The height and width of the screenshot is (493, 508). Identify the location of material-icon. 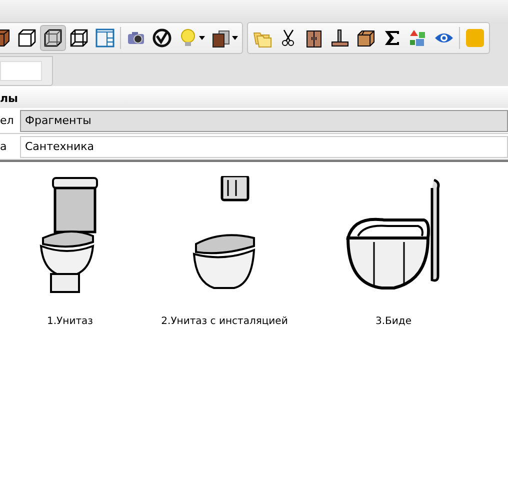
(221, 38).